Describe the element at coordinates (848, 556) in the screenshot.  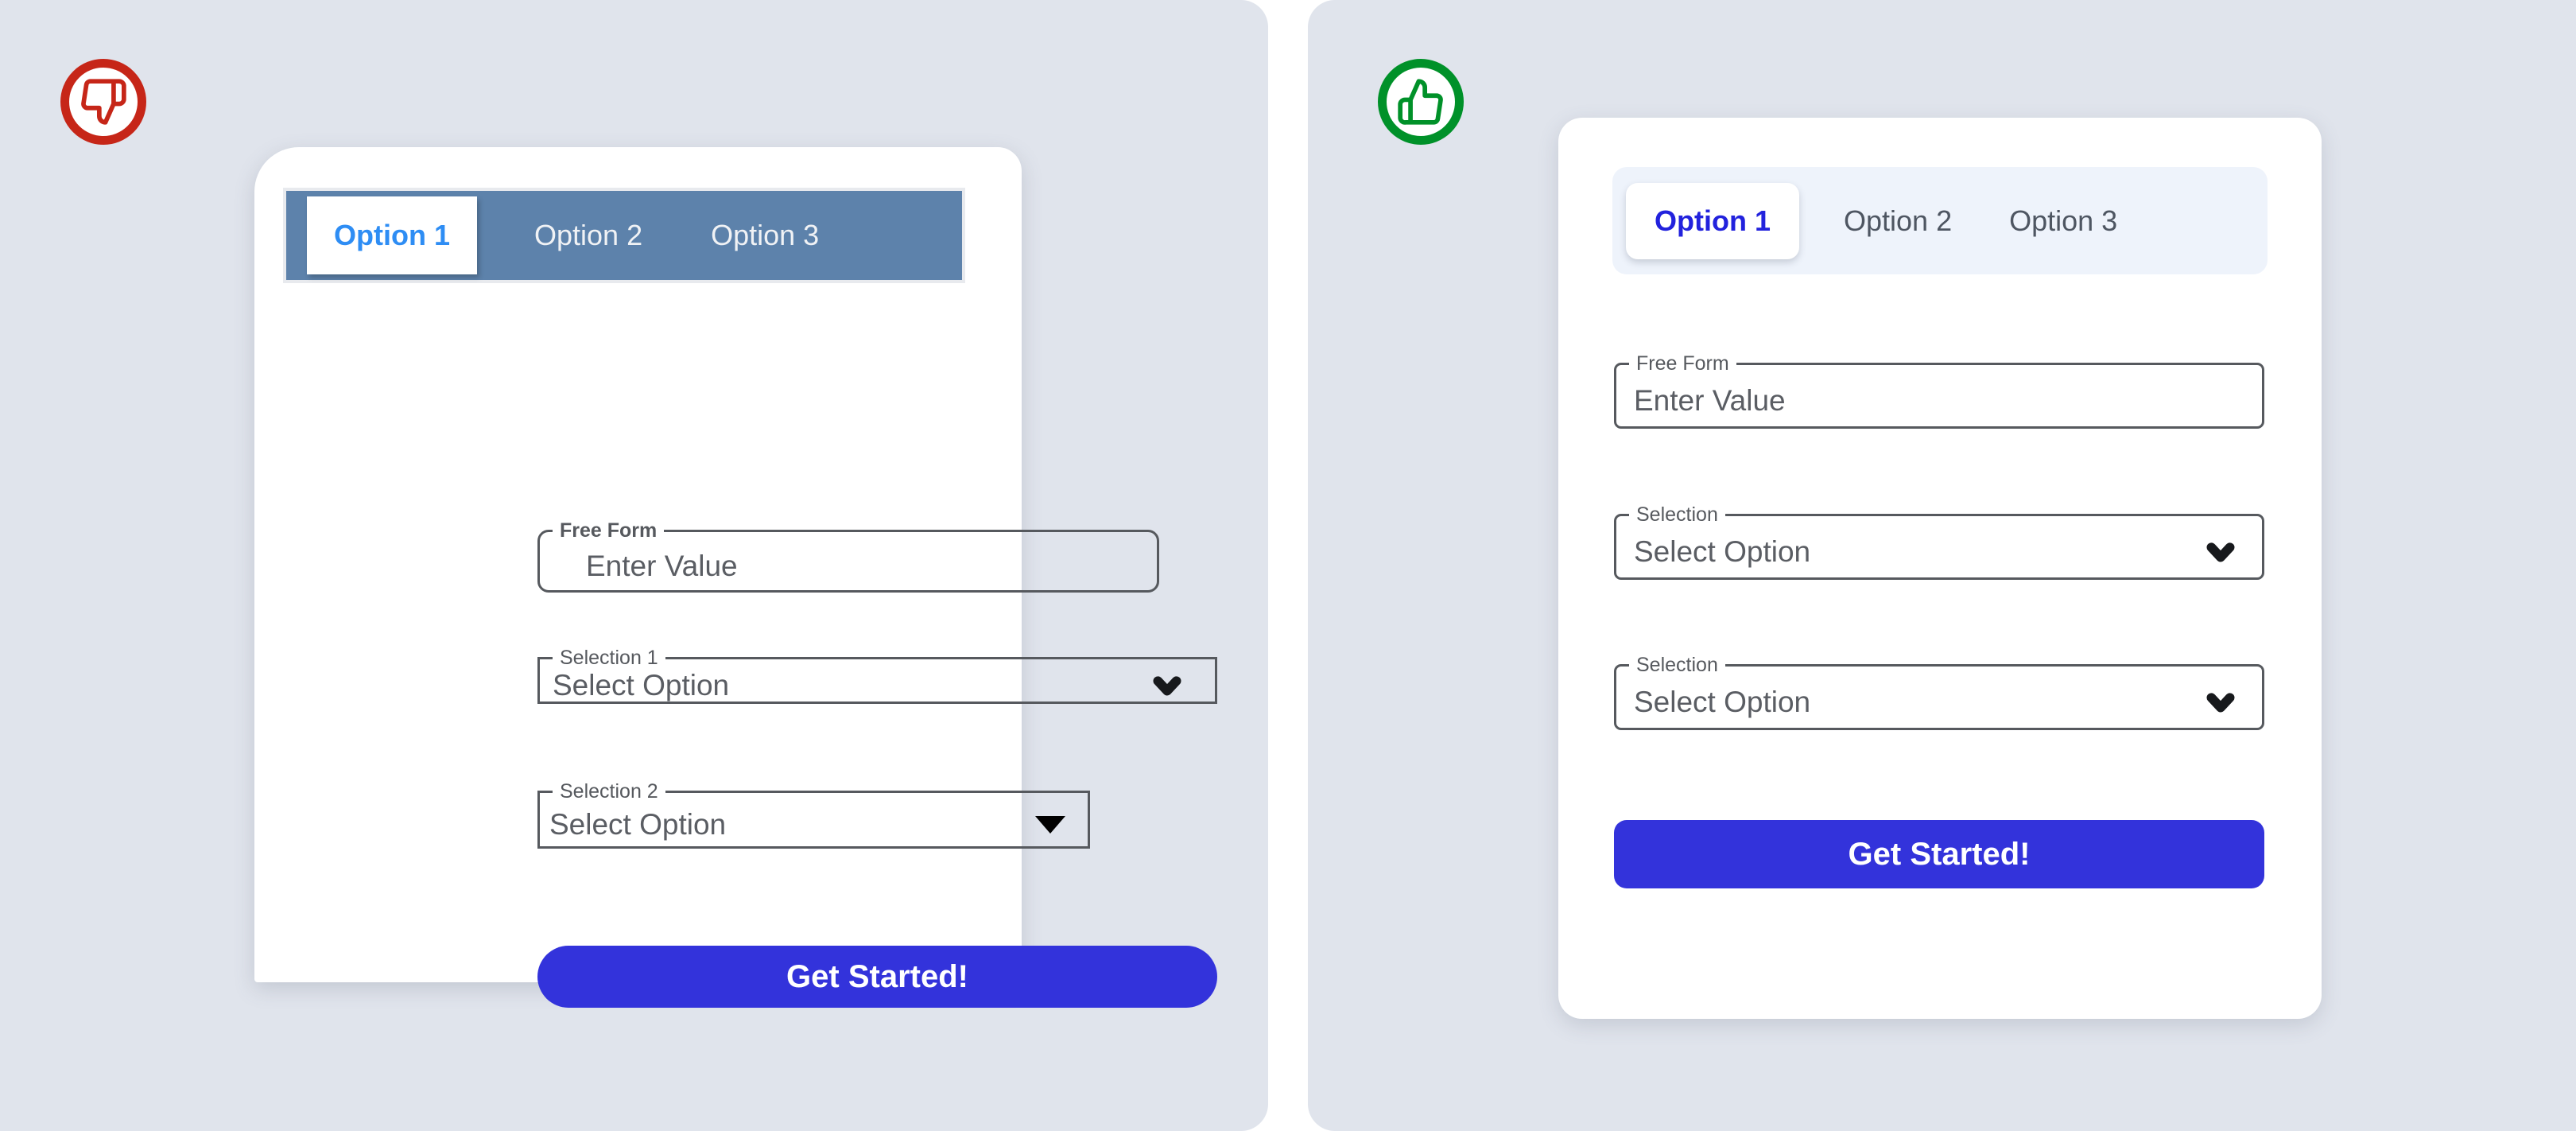
I see `bad-free-form-field: Free Form Enter Value` at that location.